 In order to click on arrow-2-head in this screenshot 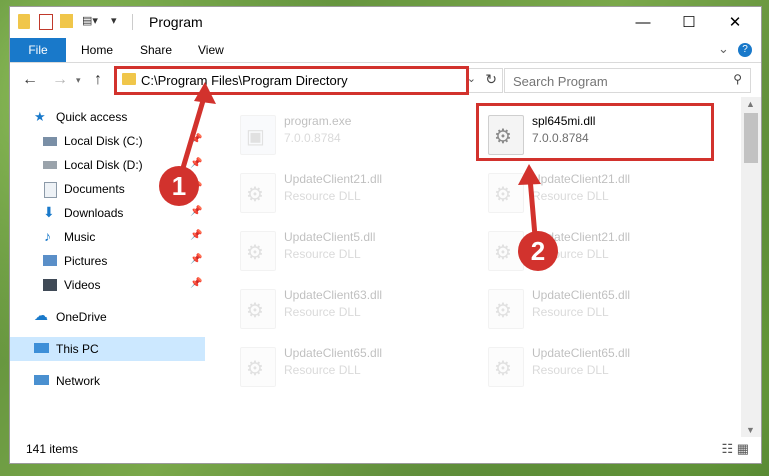, I will do `click(529, 174)`.